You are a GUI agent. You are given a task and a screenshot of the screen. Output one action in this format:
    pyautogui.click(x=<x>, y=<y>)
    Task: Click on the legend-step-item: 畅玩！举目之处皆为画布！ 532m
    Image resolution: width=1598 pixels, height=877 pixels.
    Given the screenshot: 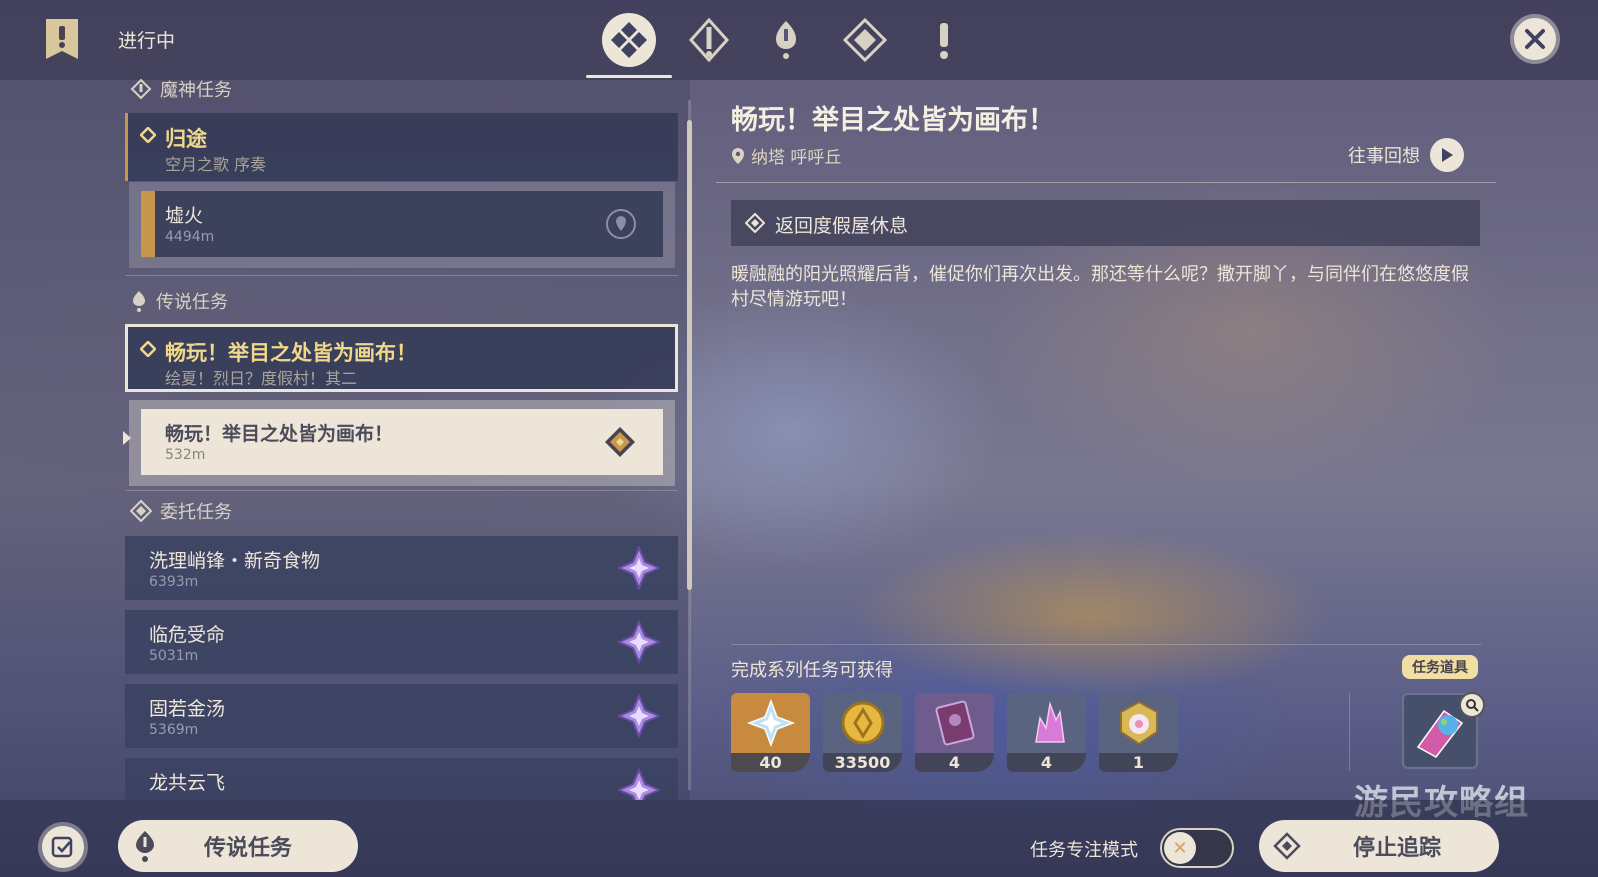 What is the action you would take?
    pyautogui.click(x=402, y=442)
    